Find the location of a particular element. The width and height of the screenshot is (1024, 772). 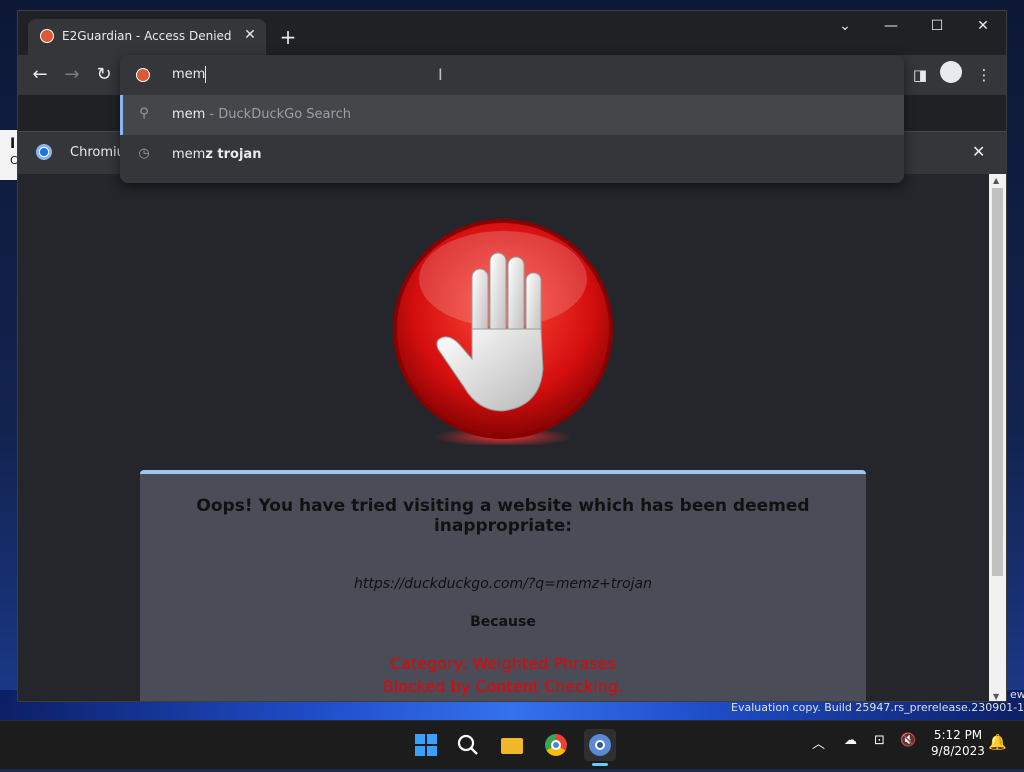

taskbar-clock: 5:12 PM 9/8/2023 is located at coordinates (958, 743).